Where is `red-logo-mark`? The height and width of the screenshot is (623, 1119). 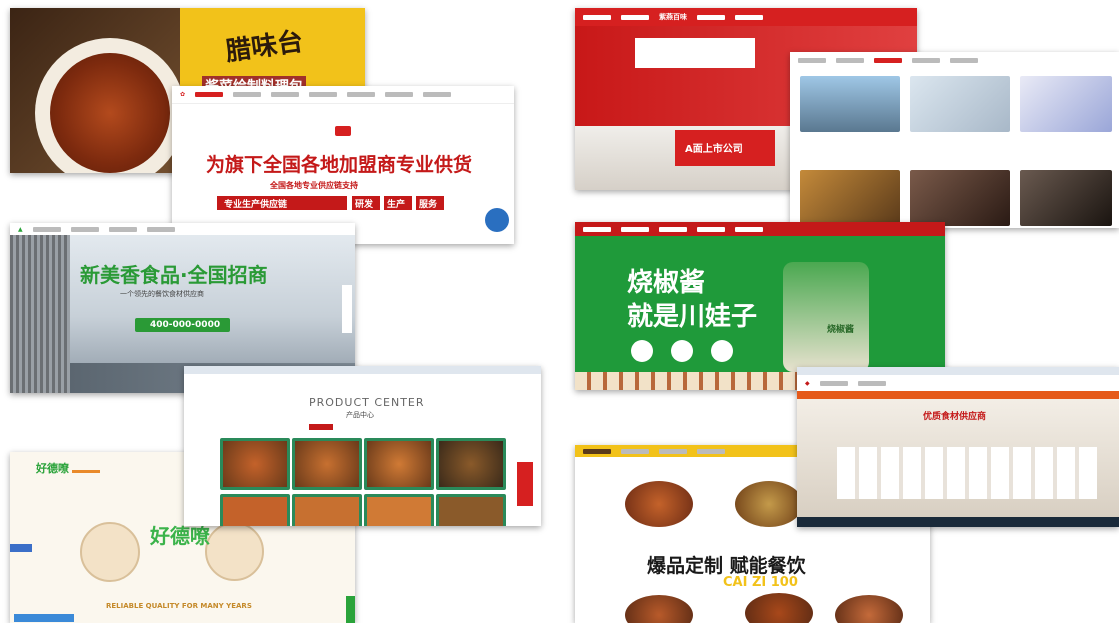
red-logo-mark is located at coordinates (343, 131).